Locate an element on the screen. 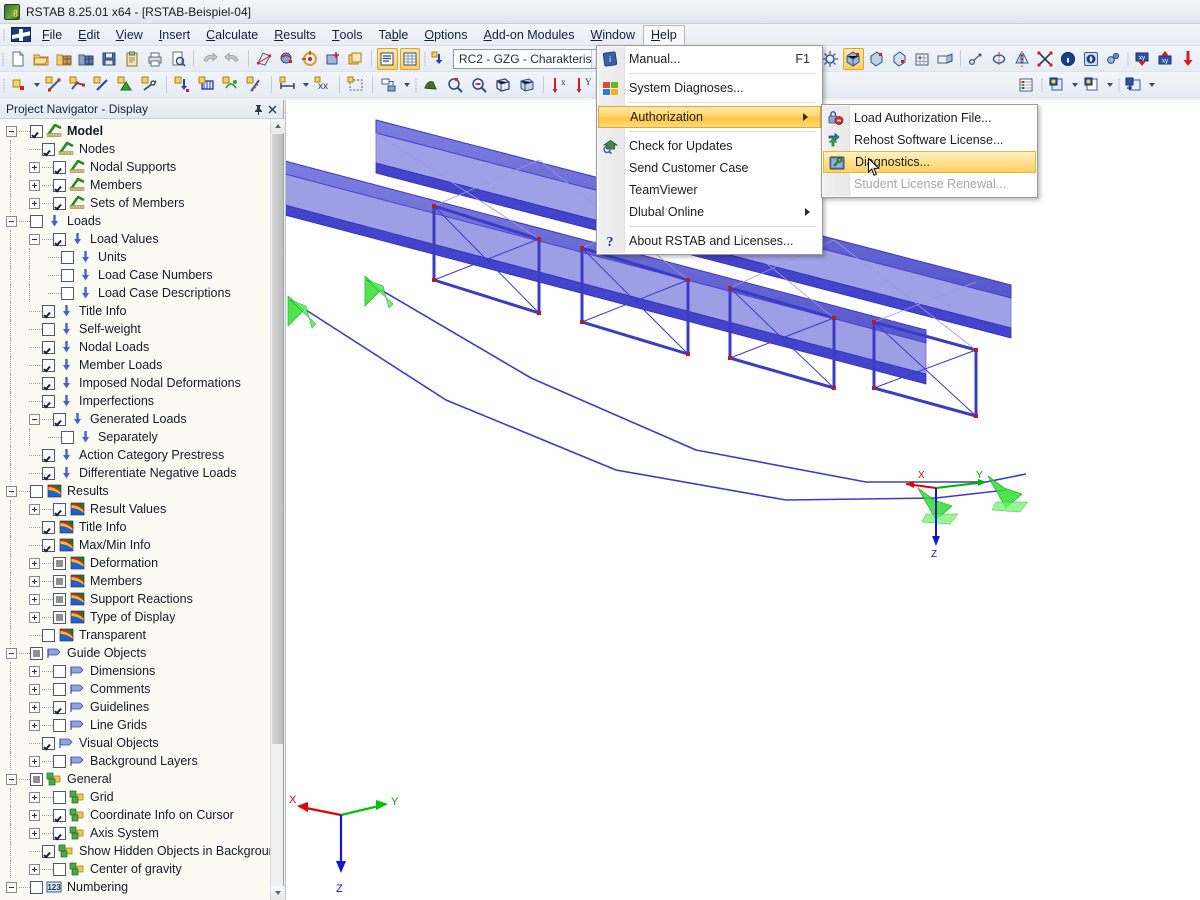  dimension-icon is located at coordinates (288, 85).